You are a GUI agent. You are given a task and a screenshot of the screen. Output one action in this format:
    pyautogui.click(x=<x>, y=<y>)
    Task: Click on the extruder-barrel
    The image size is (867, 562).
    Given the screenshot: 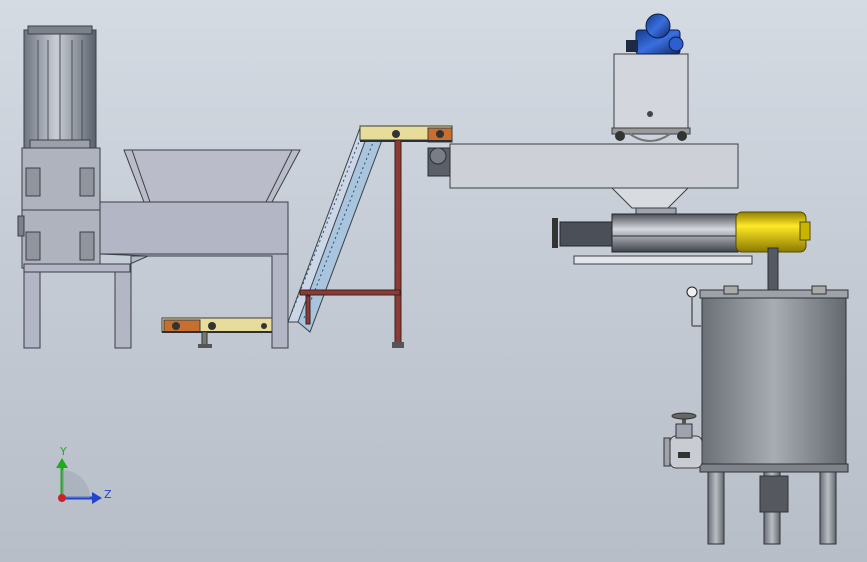 What is the action you would take?
    pyautogui.click(x=681, y=254)
    